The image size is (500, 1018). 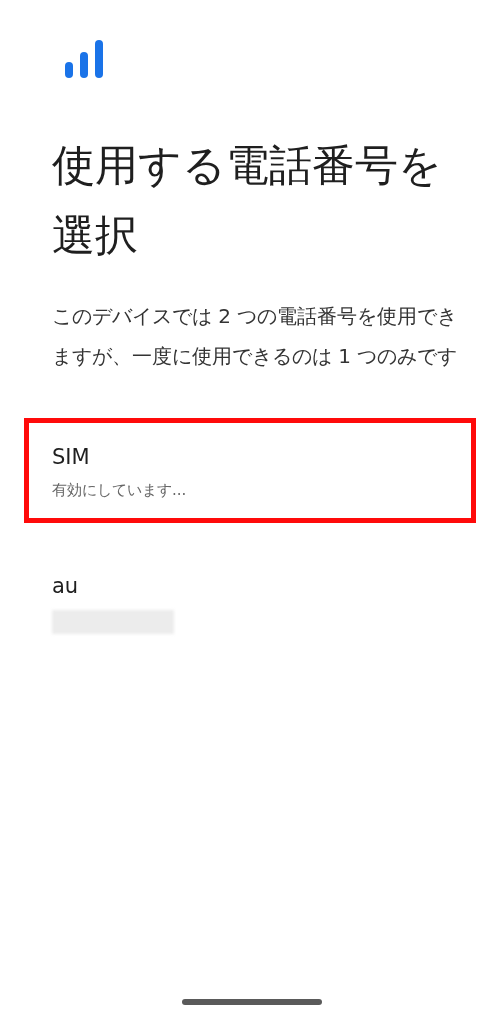 What do you see at coordinates (71, 457) in the screenshot?
I see `option-name: SIM` at bounding box center [71, 457].